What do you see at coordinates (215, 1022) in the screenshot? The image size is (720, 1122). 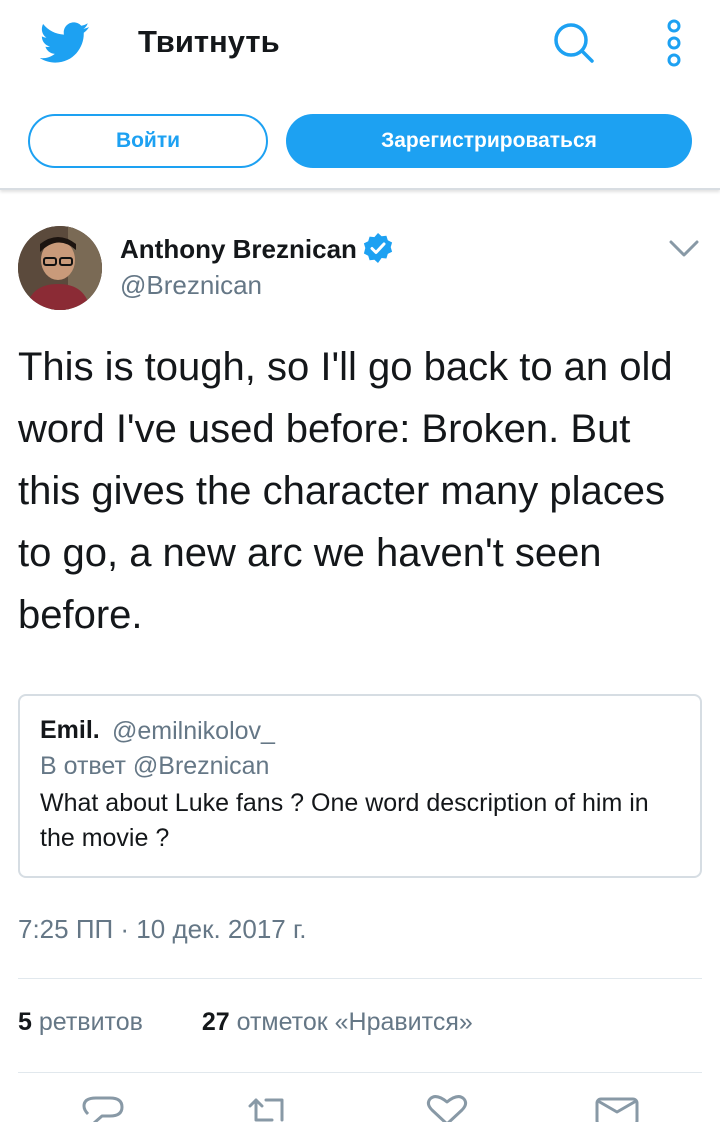 I see `likes-count: 27` at bounding box center [215, 1022].